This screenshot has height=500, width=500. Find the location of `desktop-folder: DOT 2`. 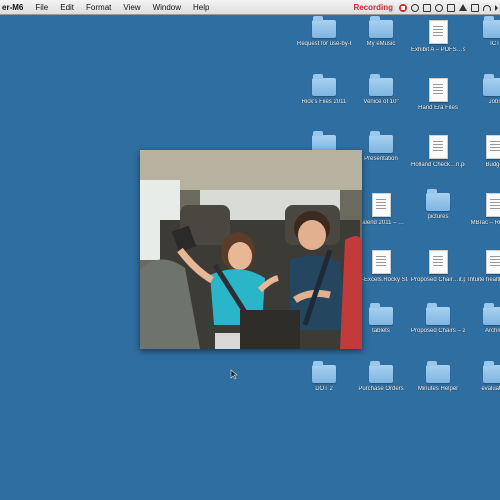

desktop-folder: DOT 2 is located at coordinates (324, 377).